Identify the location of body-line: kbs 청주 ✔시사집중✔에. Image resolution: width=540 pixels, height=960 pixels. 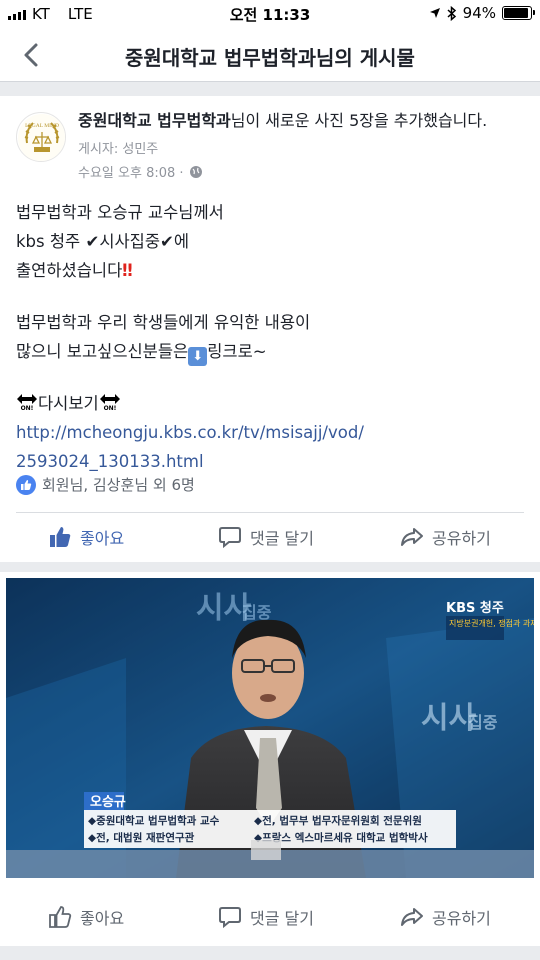
(103, 241).